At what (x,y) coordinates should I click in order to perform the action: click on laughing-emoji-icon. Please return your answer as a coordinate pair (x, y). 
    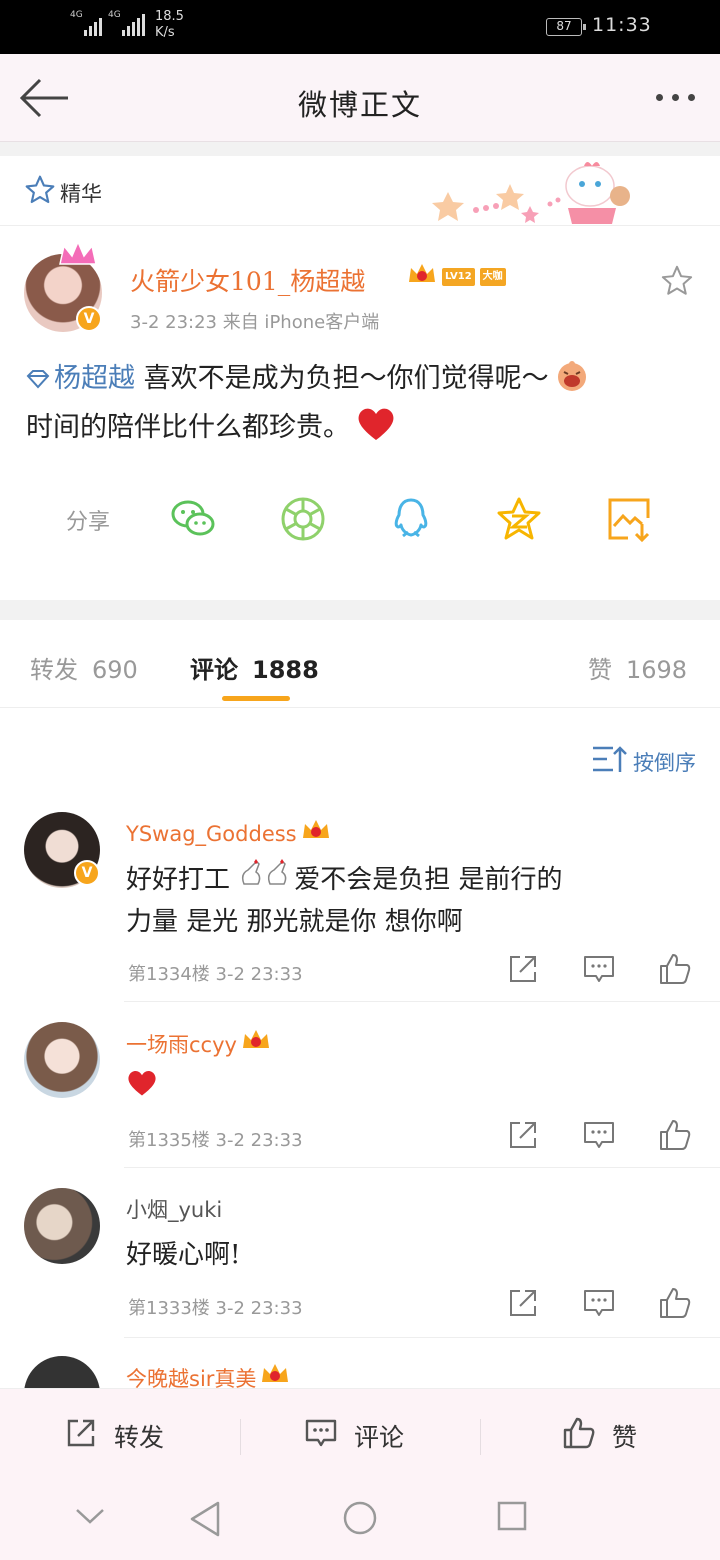
    Looking at the image, I should click on (572, 382).